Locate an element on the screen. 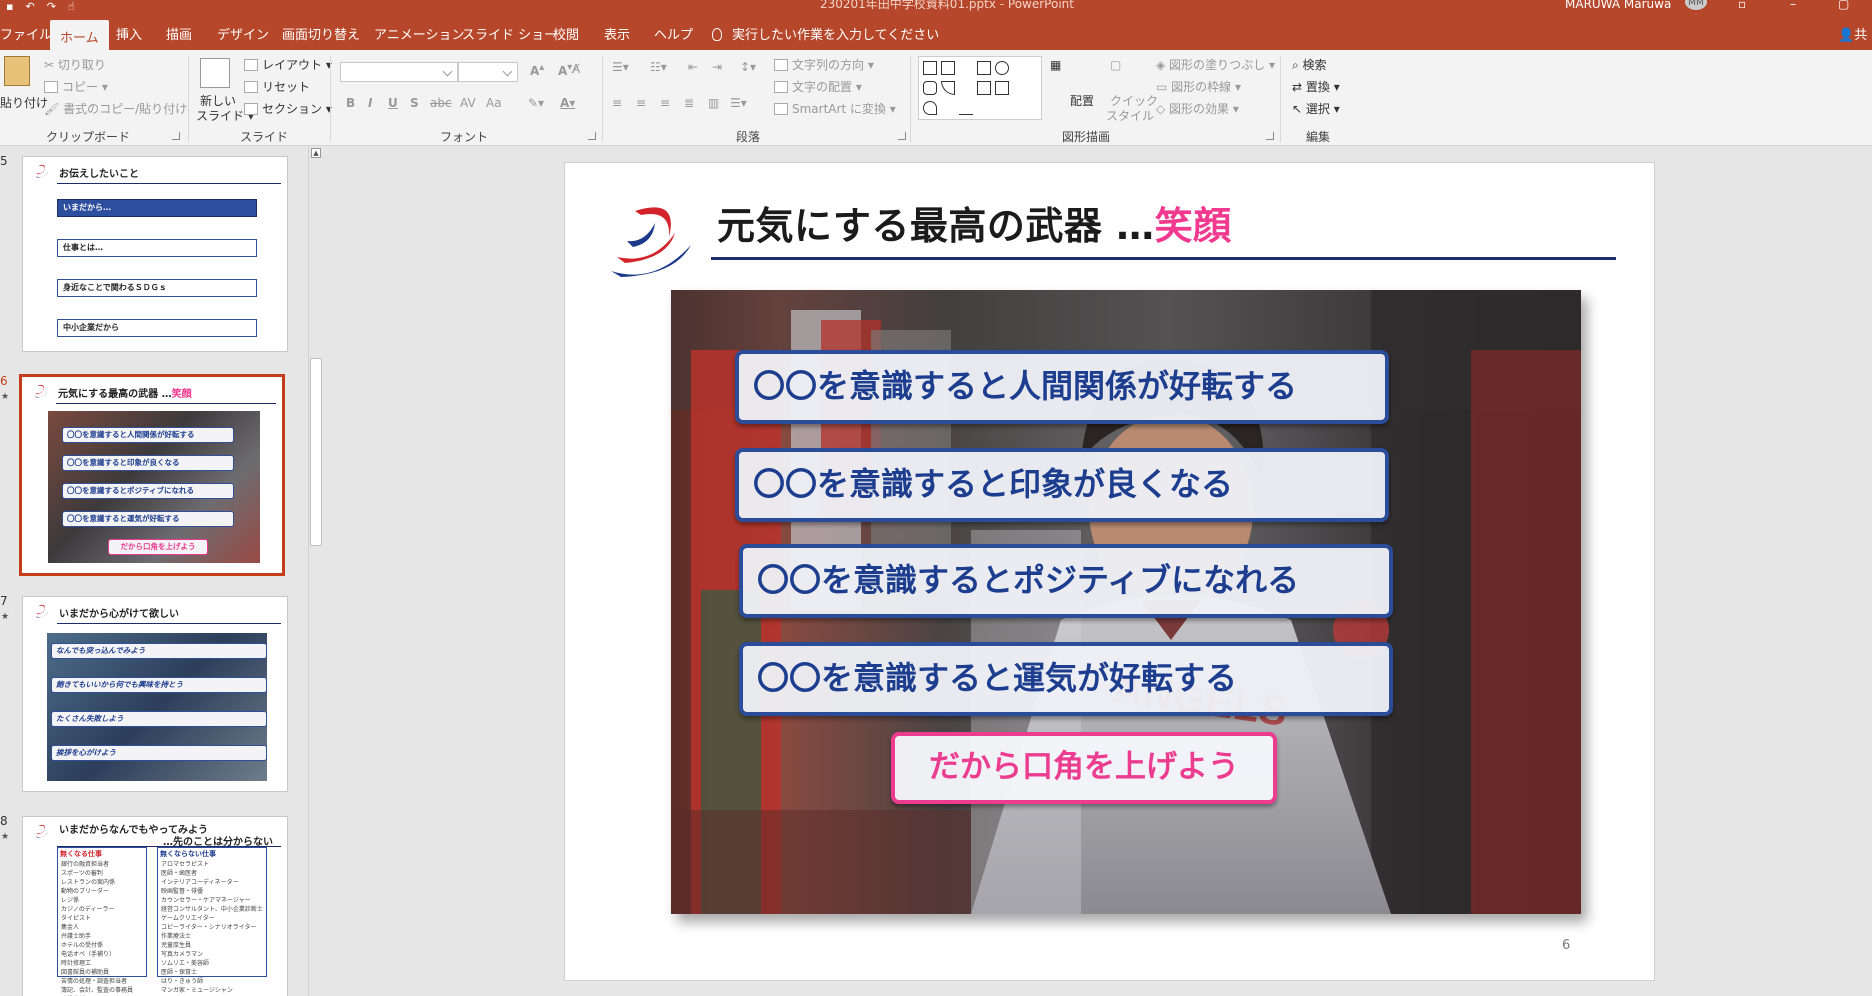 This screenshot has height=996, width=1872. freeform-shape-icon is located at coordinates (930, 108).